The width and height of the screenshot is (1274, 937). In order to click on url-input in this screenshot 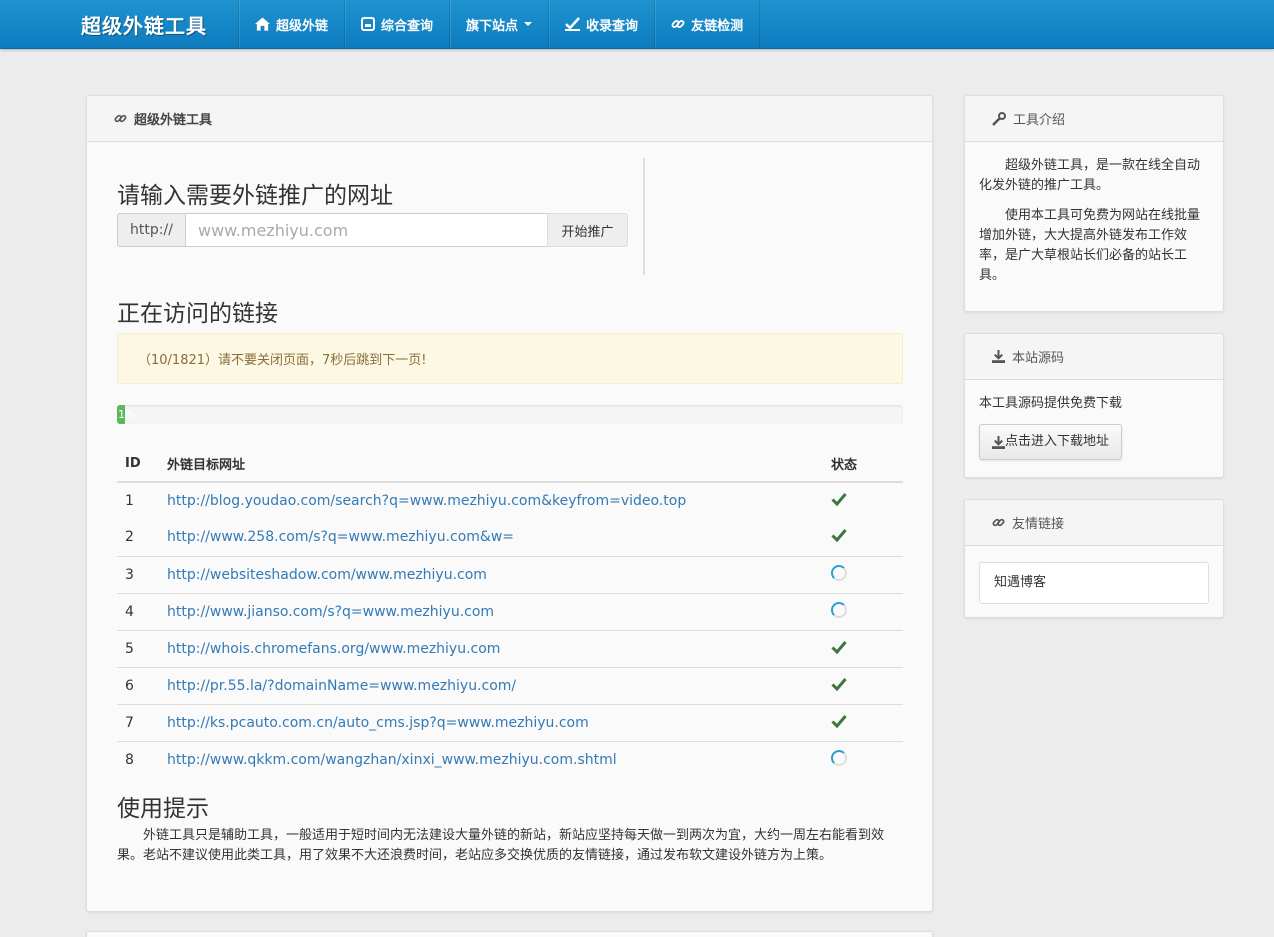, I will do `click(366, 230)`.